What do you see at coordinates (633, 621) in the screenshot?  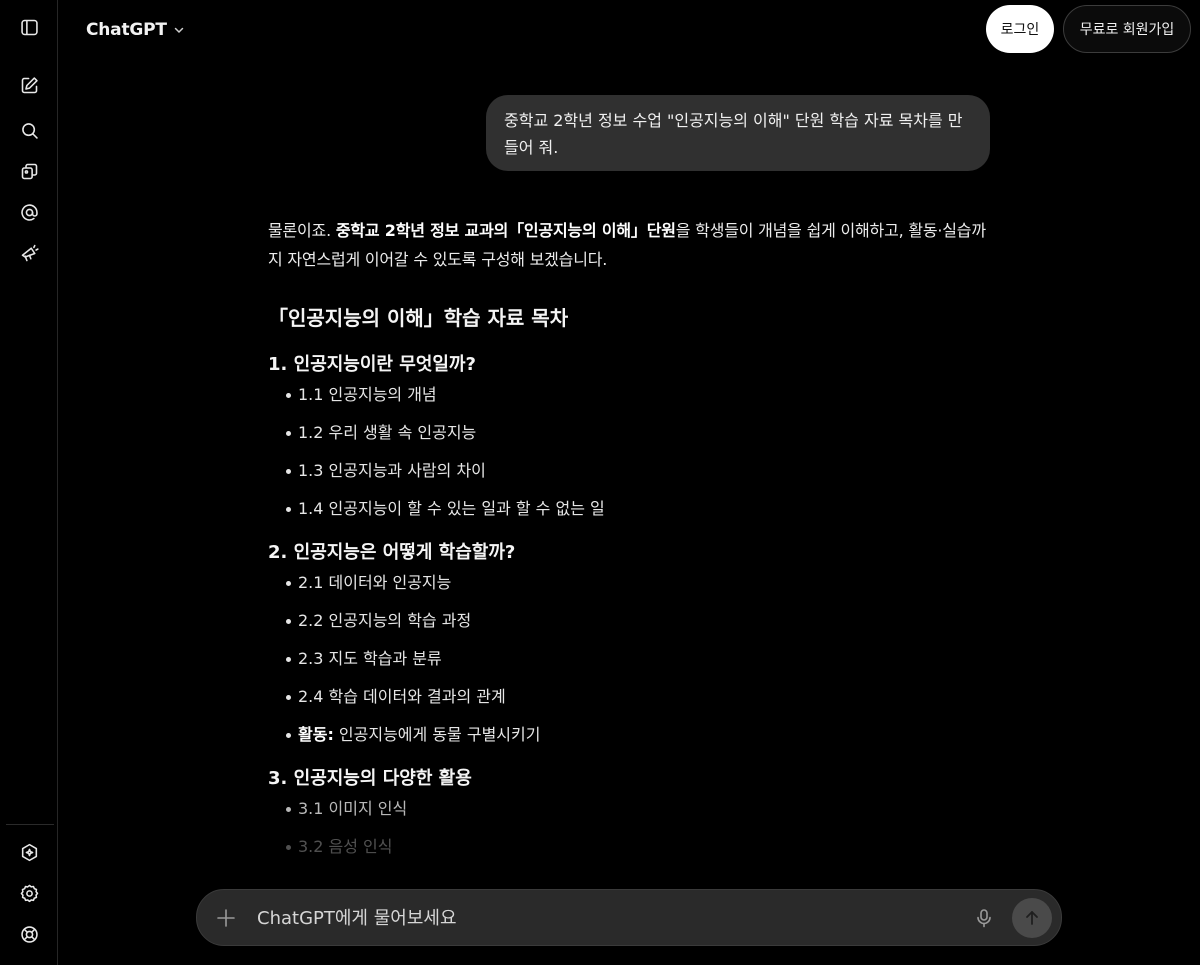 I see `list-item: 2.2 인공지능의 학습 과정` at bounding box center [633, 621].